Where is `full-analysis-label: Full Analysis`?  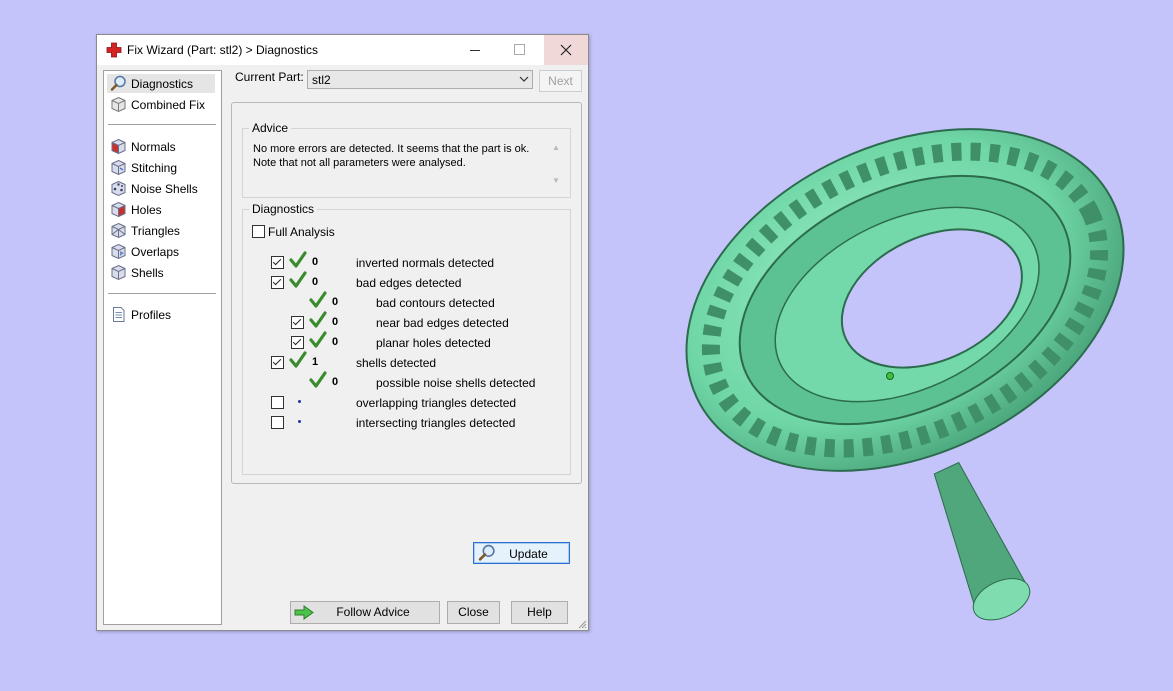
full-analysis-label: Full Analysis is located at coordinates (301, 232).